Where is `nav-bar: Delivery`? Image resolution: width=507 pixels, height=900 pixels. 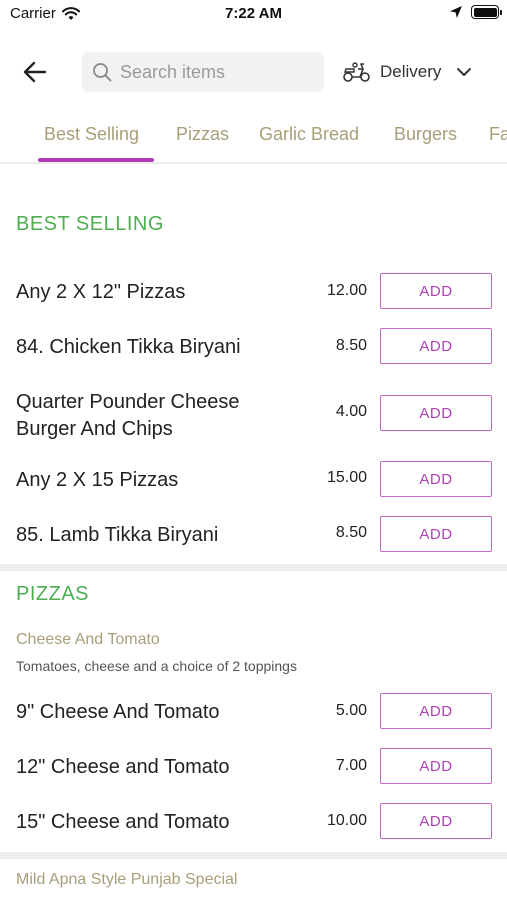 nav-bar: Delivery is located at coordinates (253, 72).